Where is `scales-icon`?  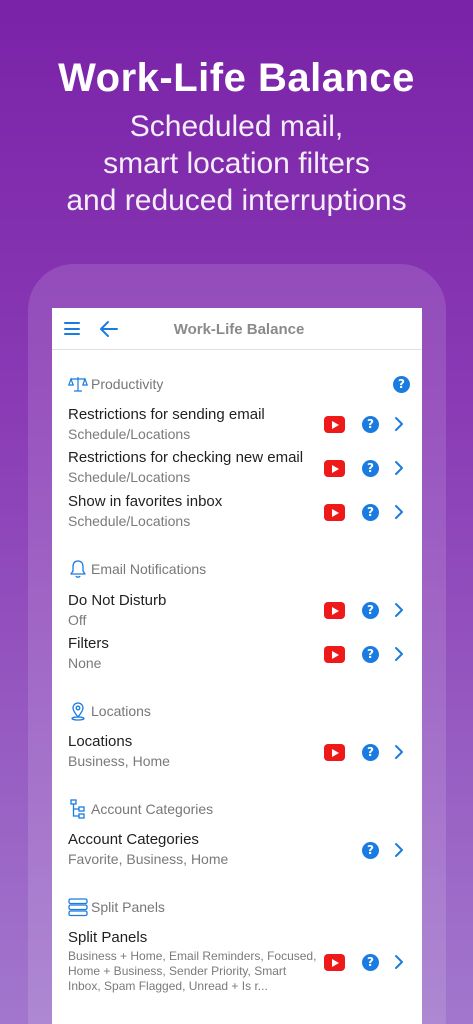
scales-icon is located at coordinates (78, 384).